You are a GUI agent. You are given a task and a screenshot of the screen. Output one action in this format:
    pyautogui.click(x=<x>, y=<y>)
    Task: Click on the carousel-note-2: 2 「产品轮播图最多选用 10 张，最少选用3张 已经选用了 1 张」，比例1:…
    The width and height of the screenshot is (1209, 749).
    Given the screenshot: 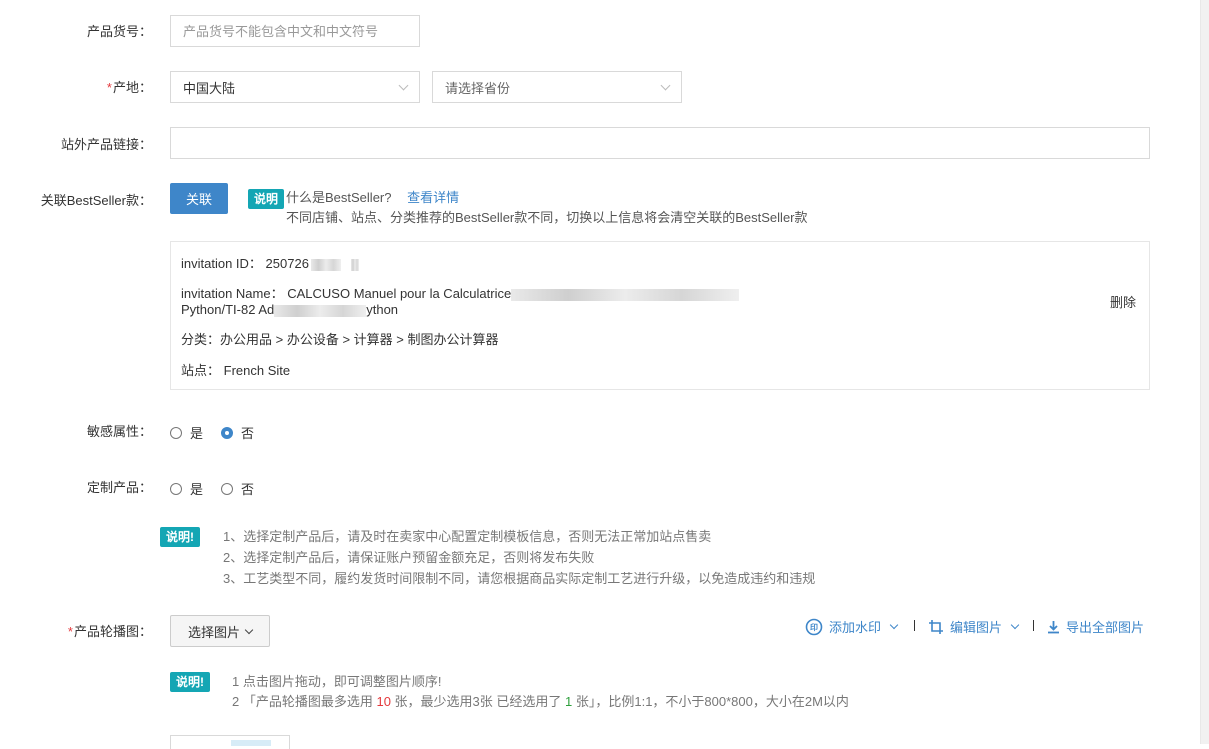 What is the action you would take?
    pyautogui.click(x=540, y=701)
    